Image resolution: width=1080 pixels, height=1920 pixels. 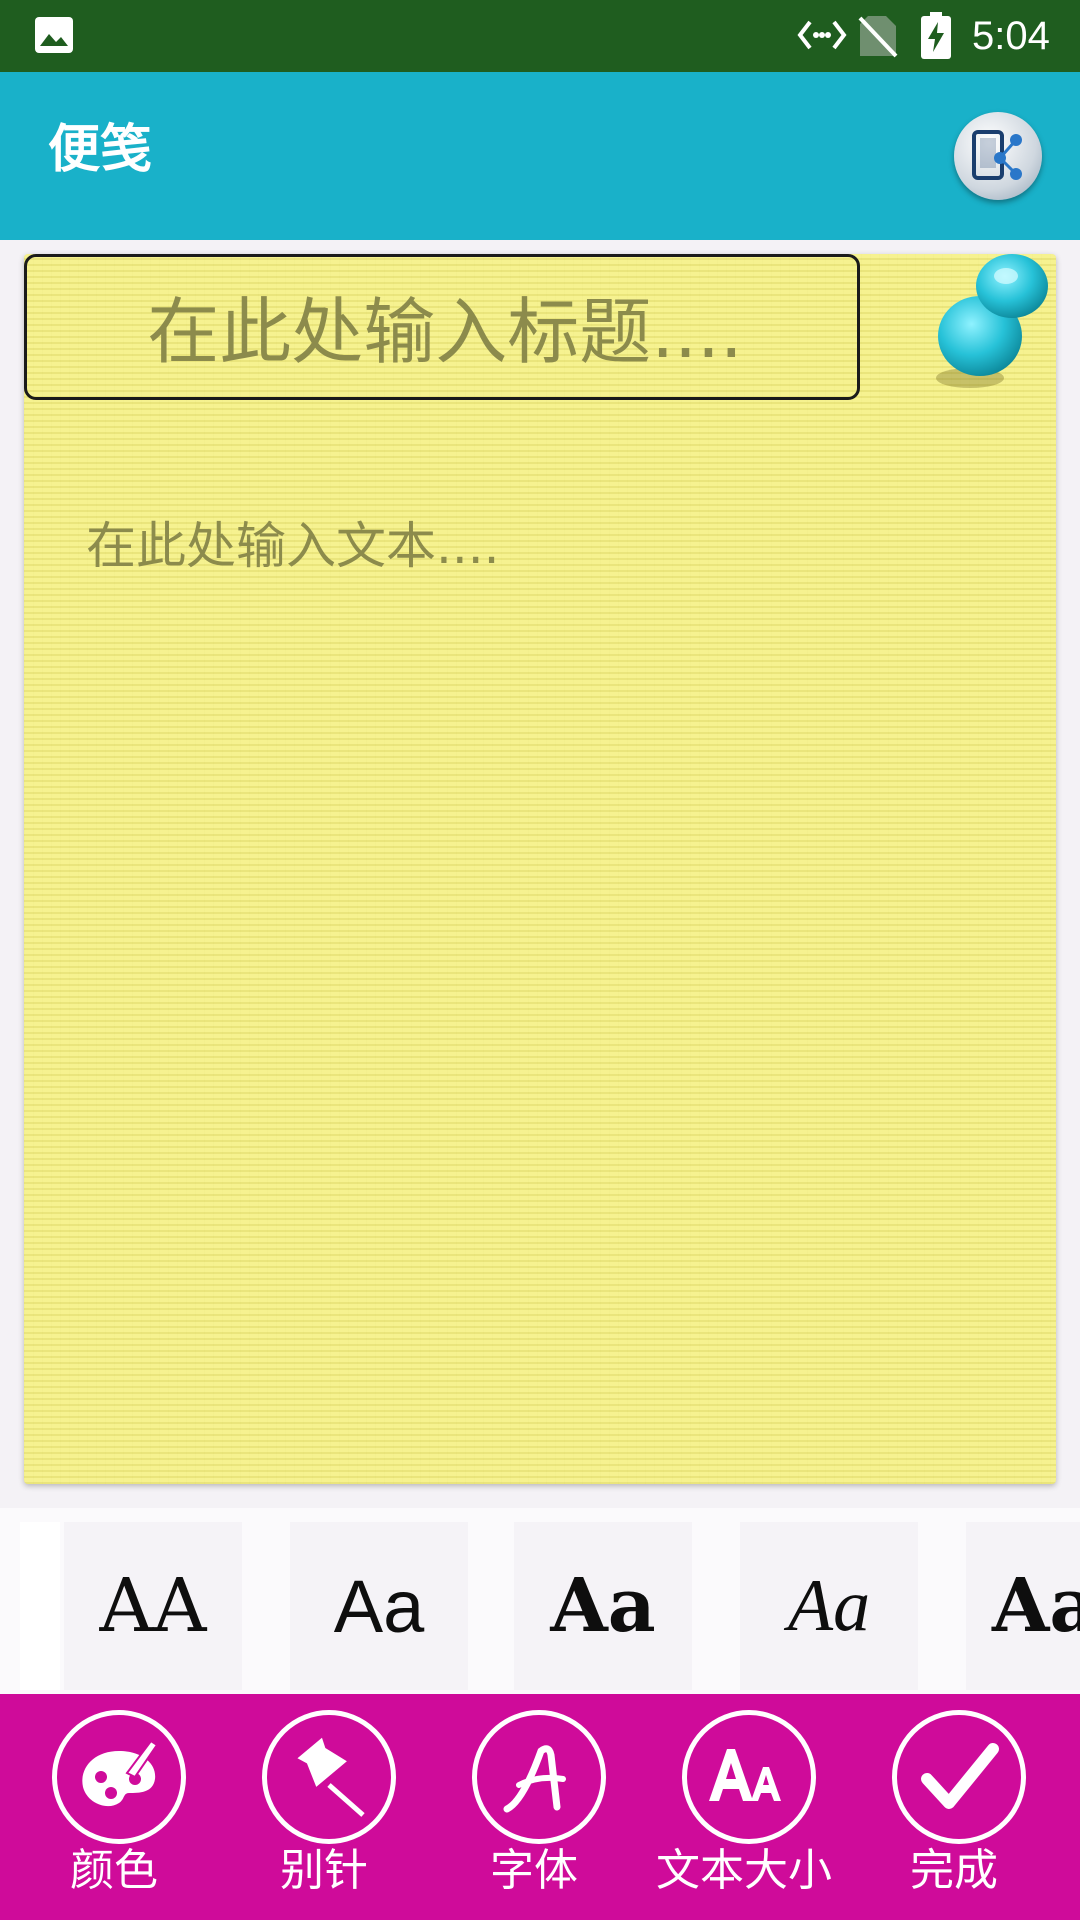 I want to click on checkmark-icon, so click(x=960, y=1776).